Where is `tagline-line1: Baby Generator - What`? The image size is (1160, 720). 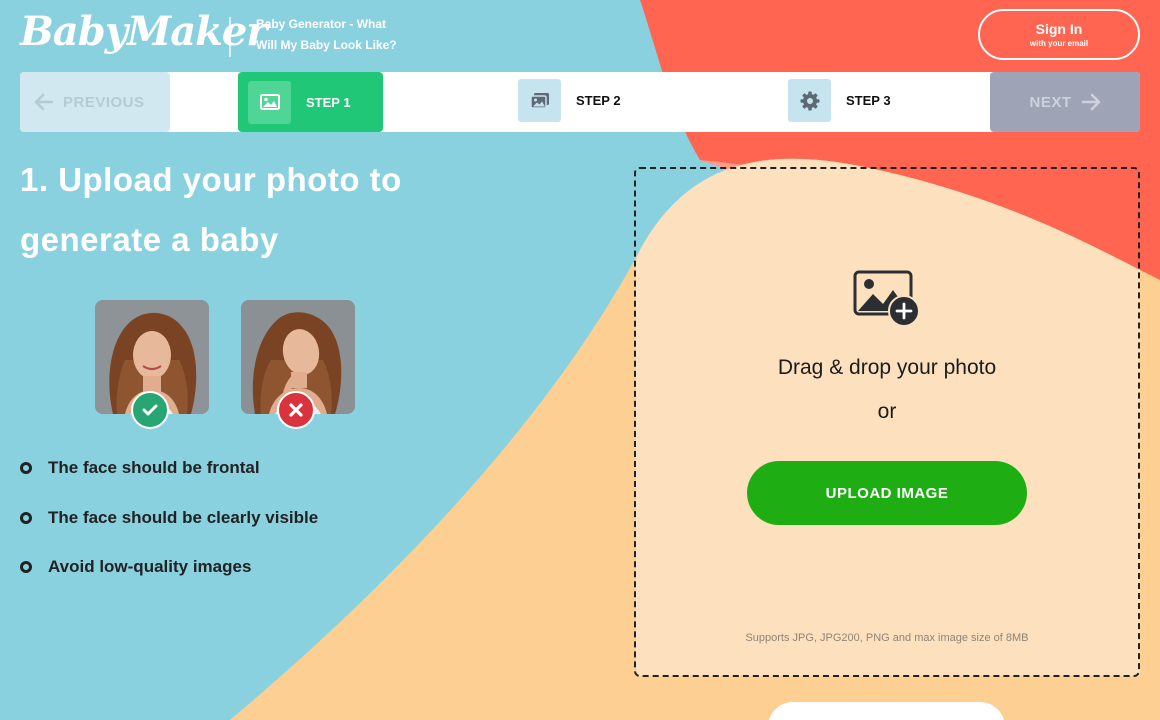
tagline-line1: Baby Generator - What is located at coordinates (321, 24).